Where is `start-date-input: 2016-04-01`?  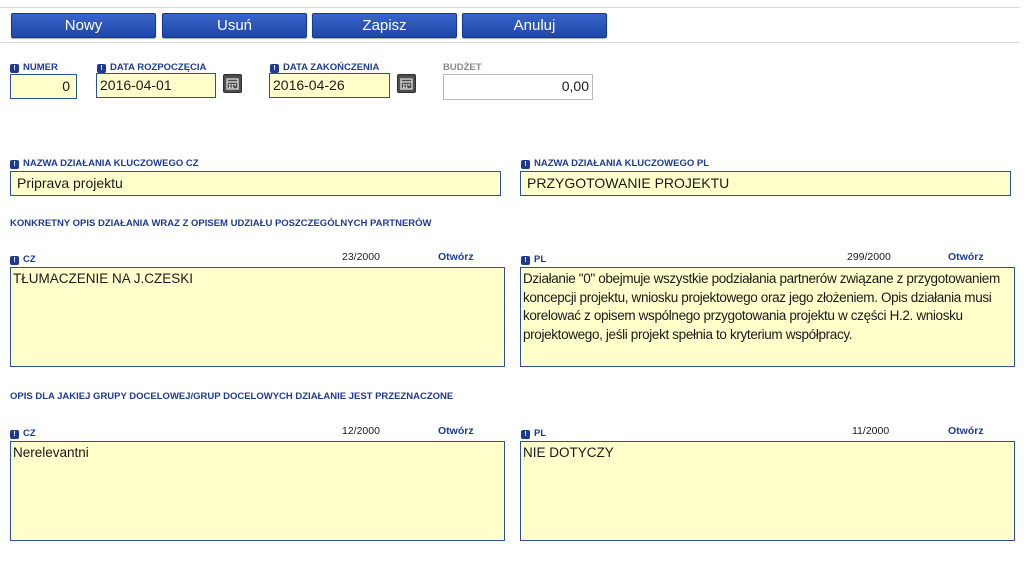
start-date-input: 2016-04-01 is located at coordinates (156, 85).